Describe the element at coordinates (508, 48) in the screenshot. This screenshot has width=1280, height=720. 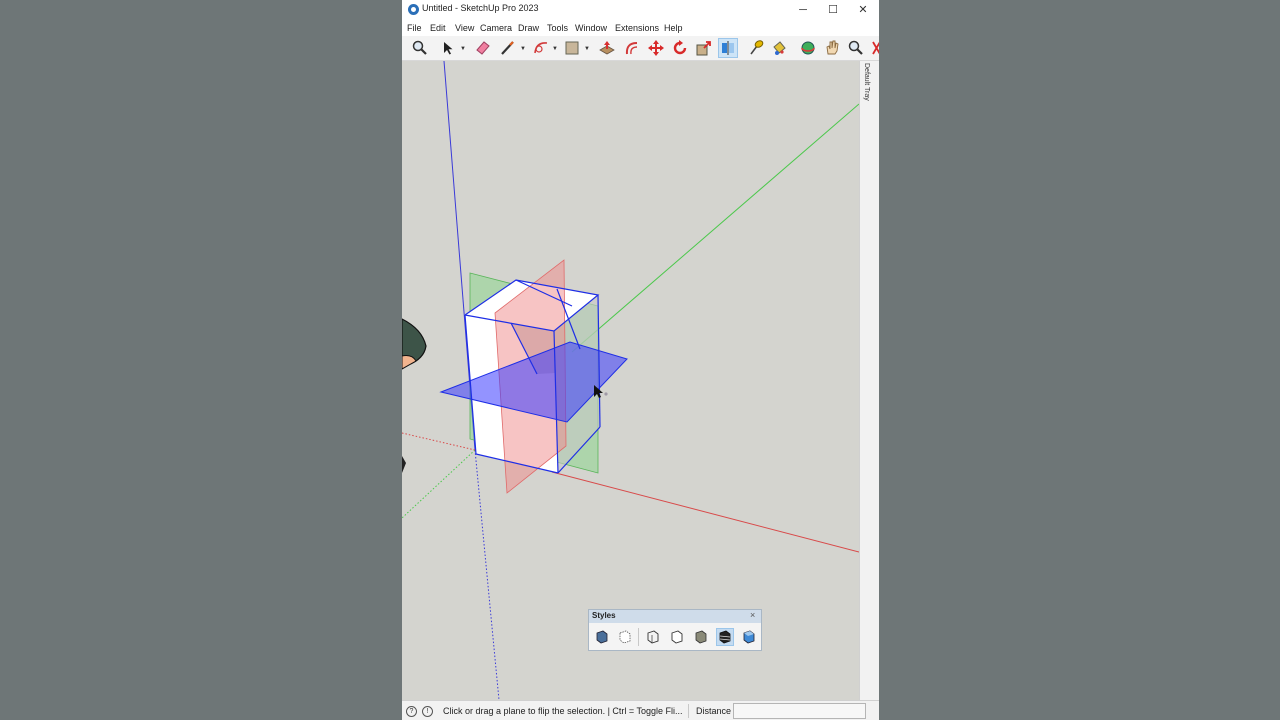
I see `pencil-line-icon` at that location.